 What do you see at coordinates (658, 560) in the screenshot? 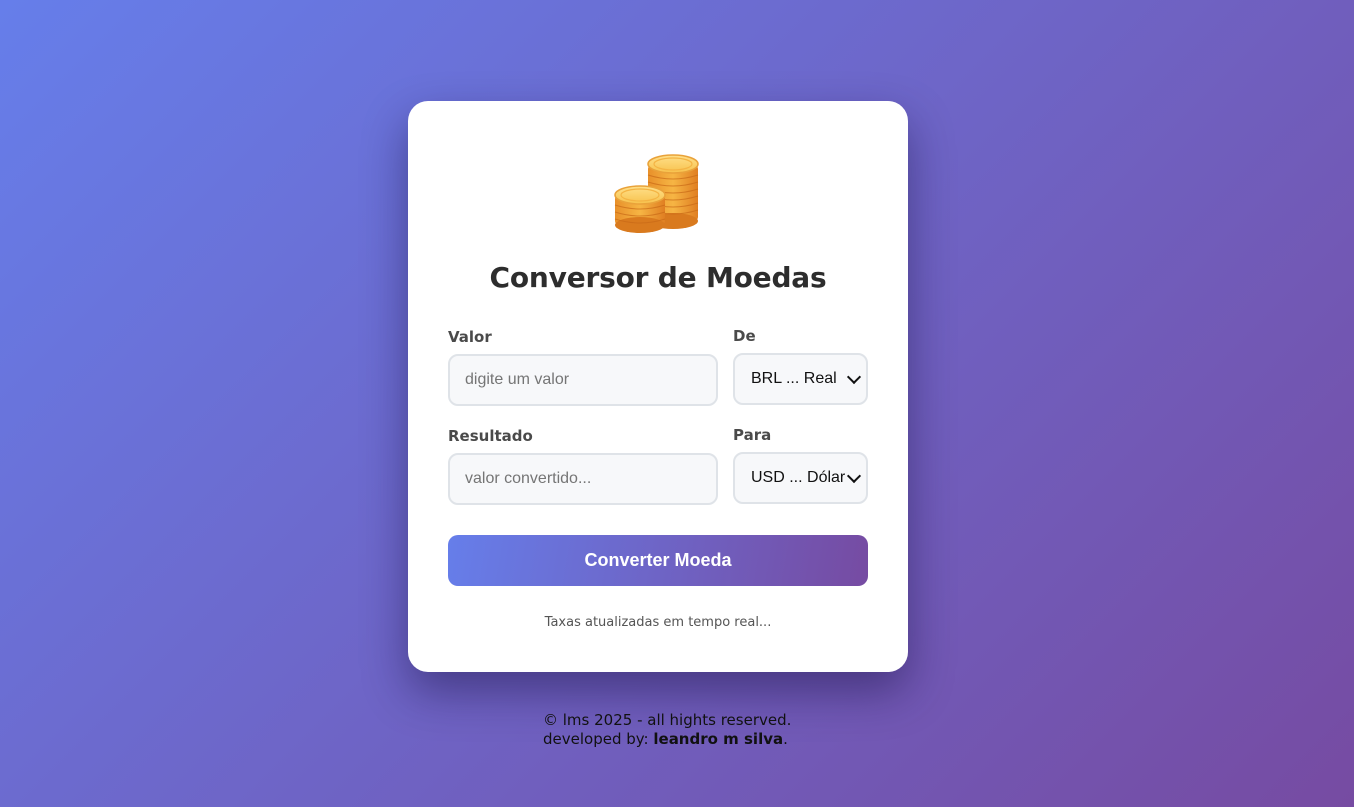
I see `convert-button: Converter Moeda` at bounding box center [658, 560].